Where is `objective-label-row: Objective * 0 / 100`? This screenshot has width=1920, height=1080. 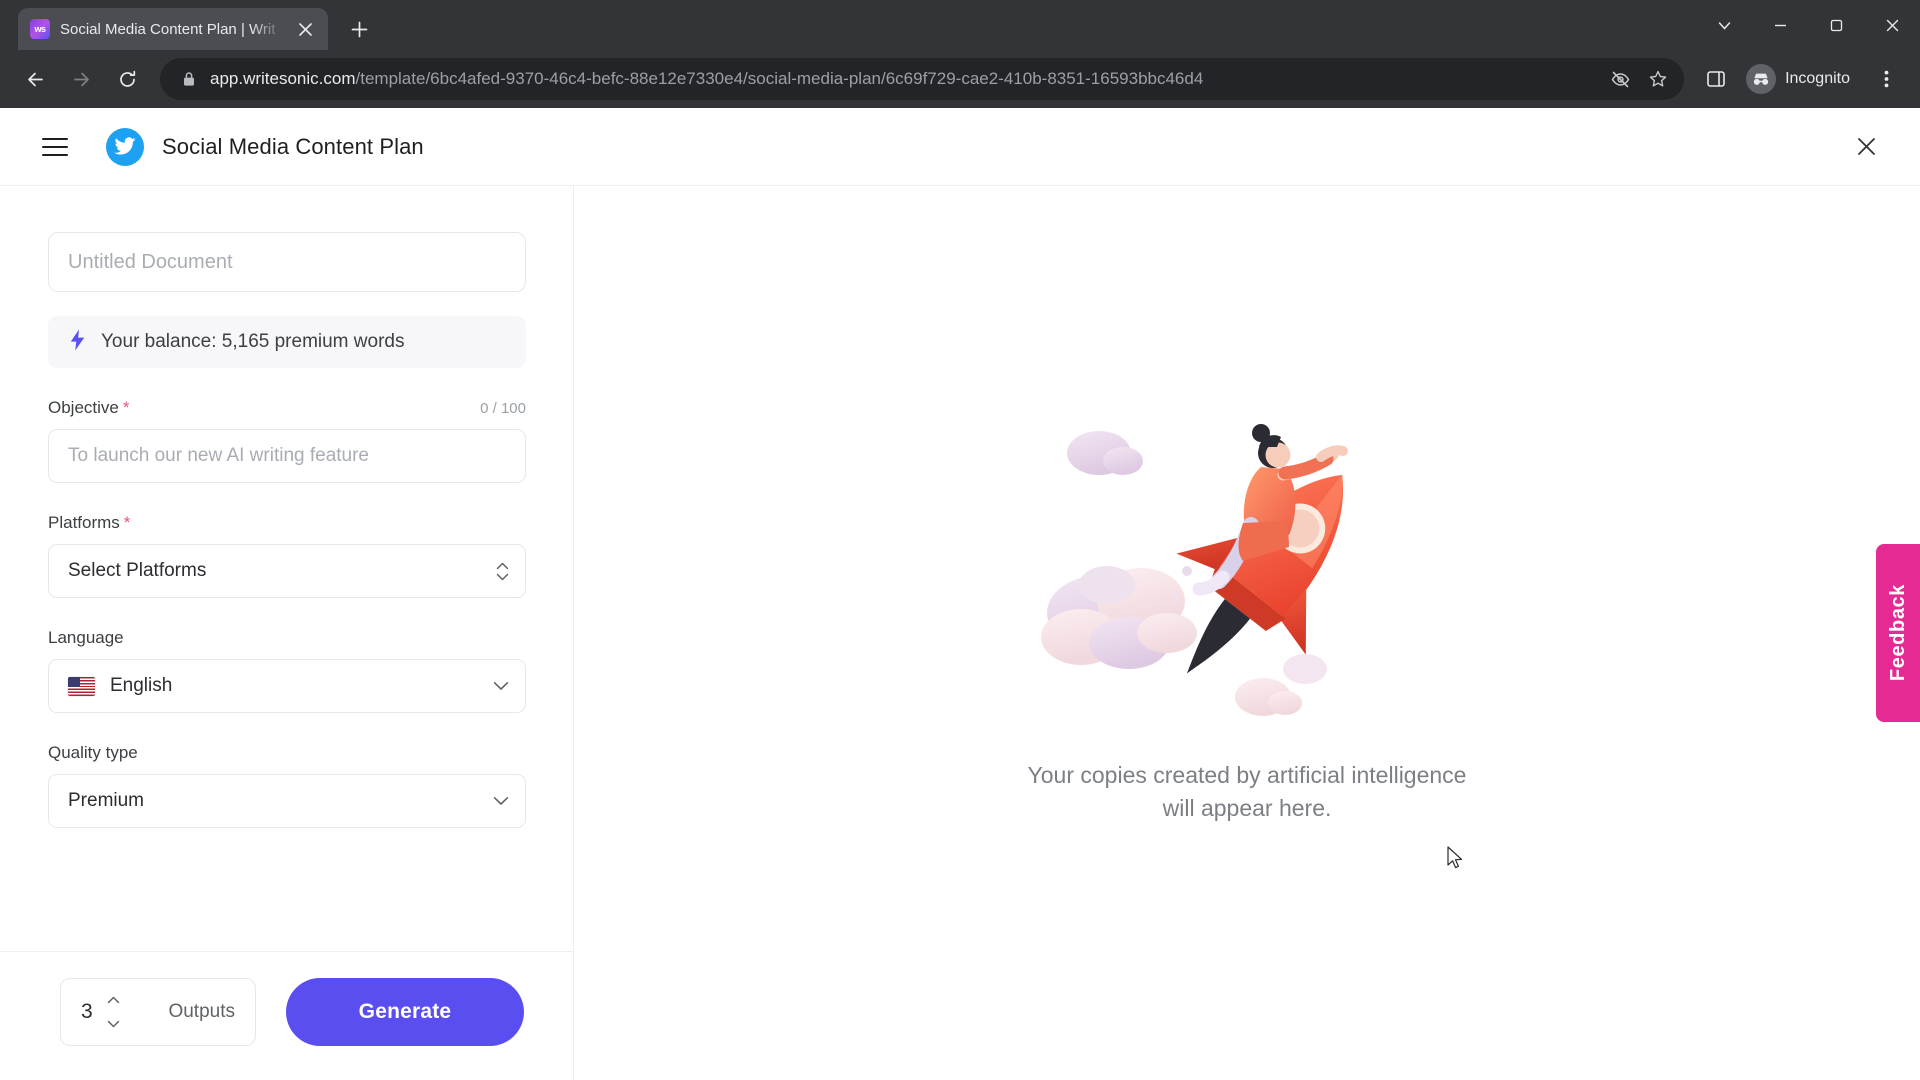
objective-label-row: Objective * 0 / 100 is located at coordinates (287, 408).